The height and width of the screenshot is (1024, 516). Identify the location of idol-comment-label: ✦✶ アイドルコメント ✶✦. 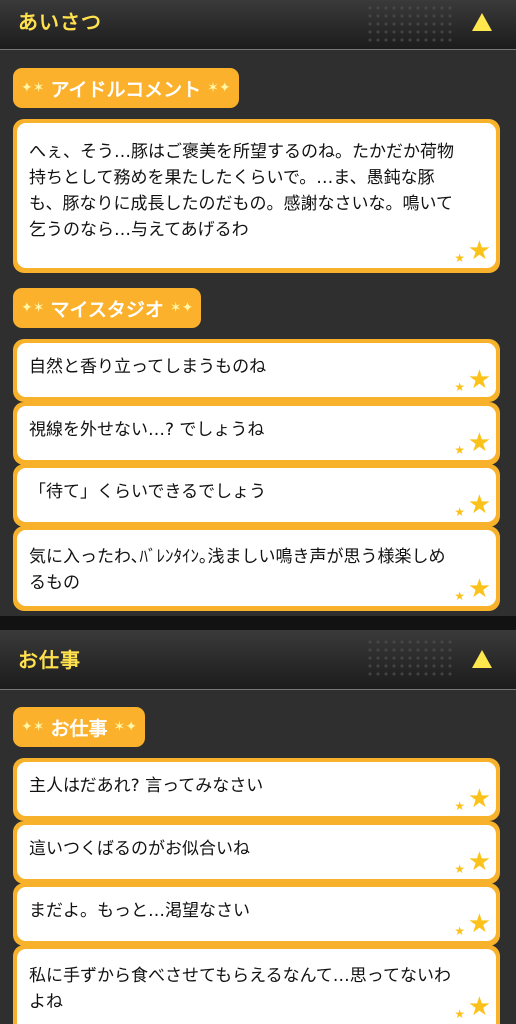
(126, 88).